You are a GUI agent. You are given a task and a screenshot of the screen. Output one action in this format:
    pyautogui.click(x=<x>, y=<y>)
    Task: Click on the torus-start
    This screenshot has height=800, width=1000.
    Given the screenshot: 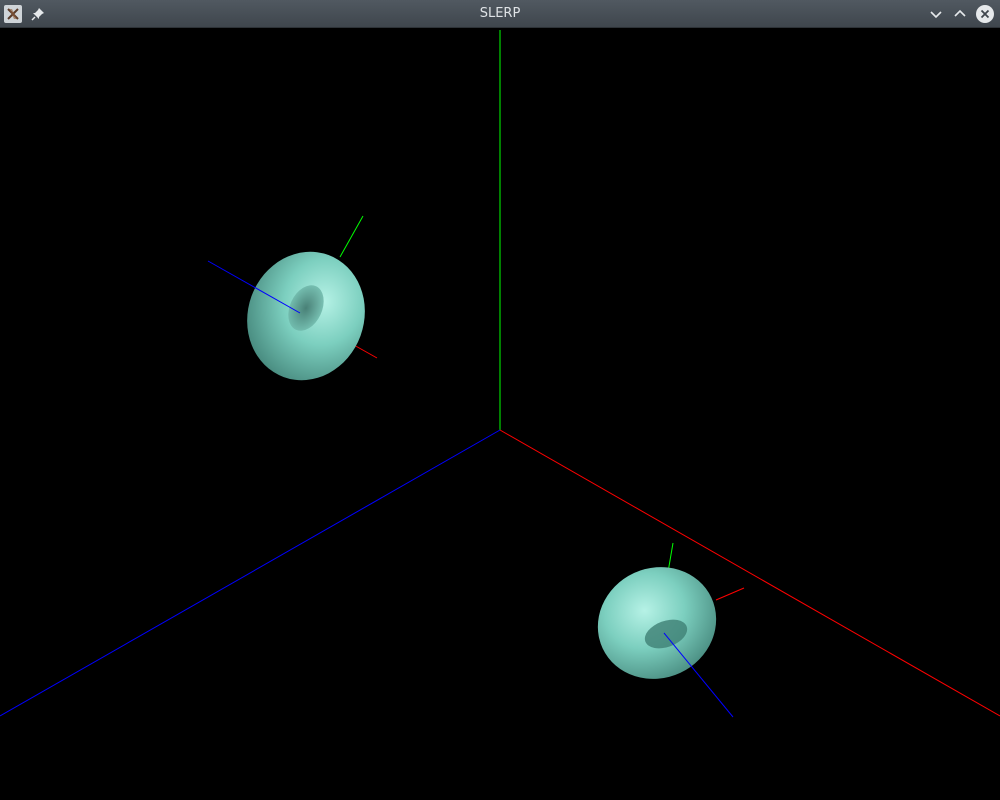 What is the action you would take?
    pyautogui.click(x=292, y=298)
    